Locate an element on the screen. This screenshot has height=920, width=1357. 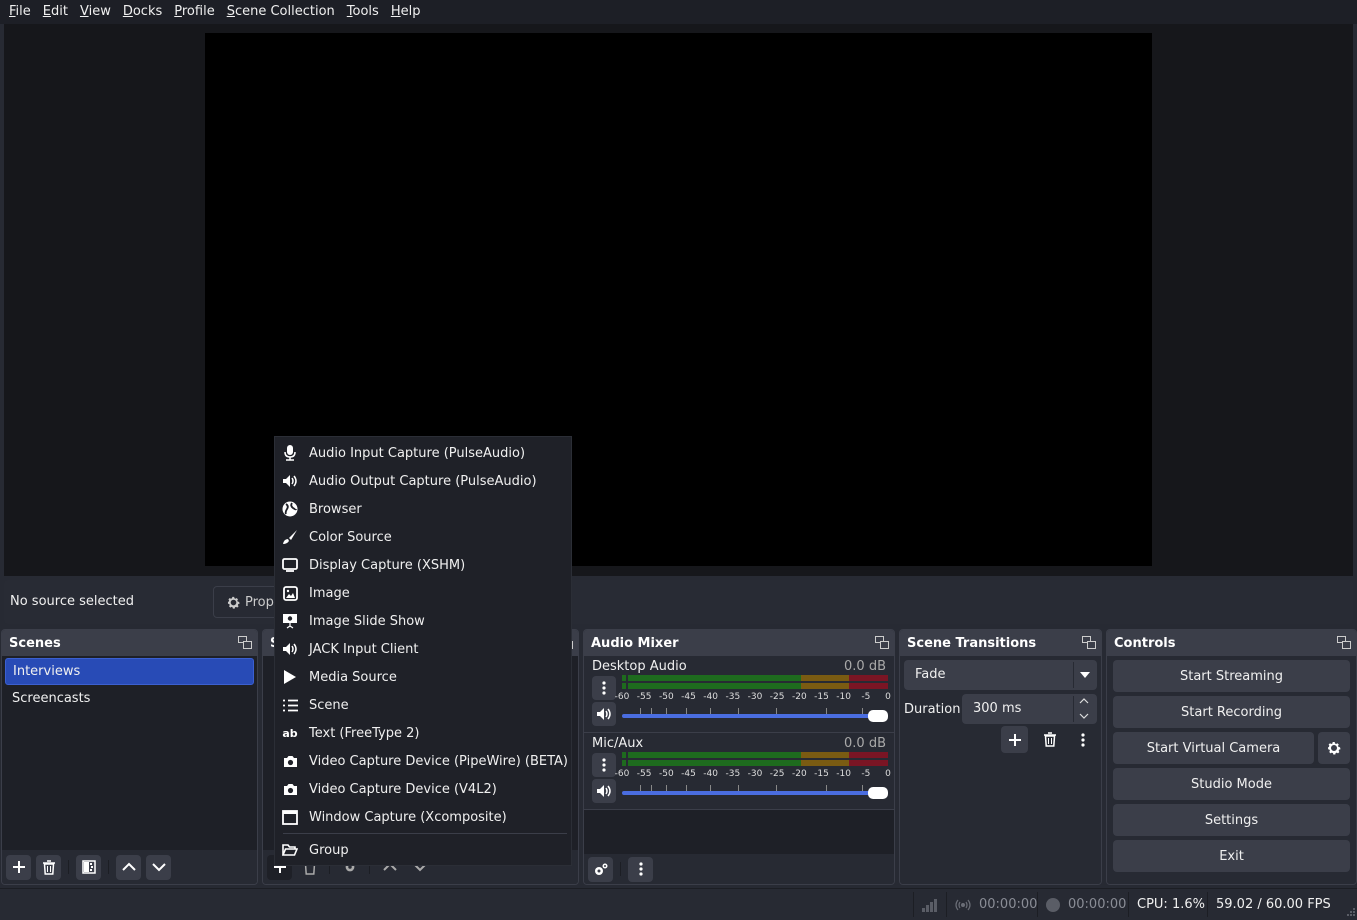
menu-item-video-capture-pipewire: Video Capture Device (PipeWire) (BETA) is located at coordinates (423, 761).